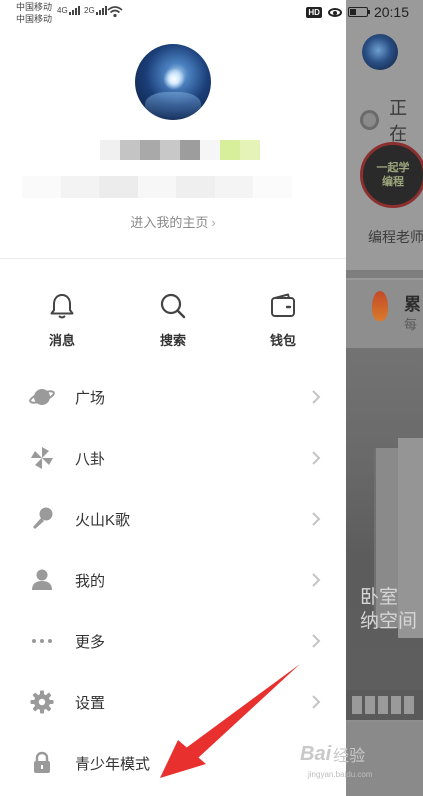  I want to click on profile-info-blurred, so click(157, 187).